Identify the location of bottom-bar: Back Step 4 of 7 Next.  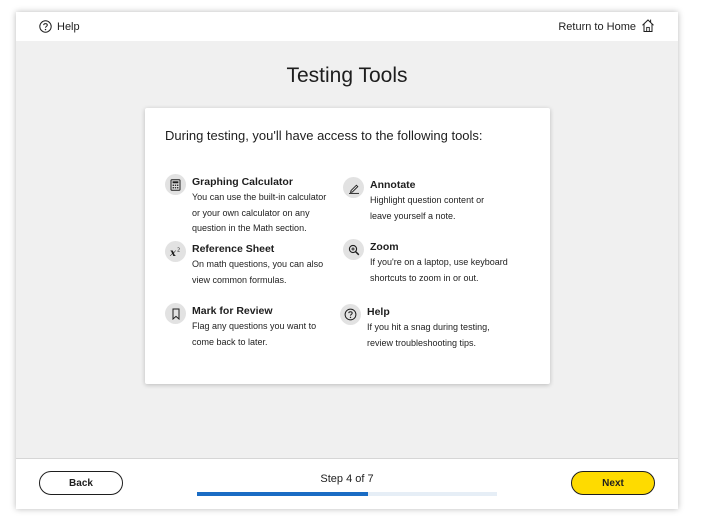
(347, 483).